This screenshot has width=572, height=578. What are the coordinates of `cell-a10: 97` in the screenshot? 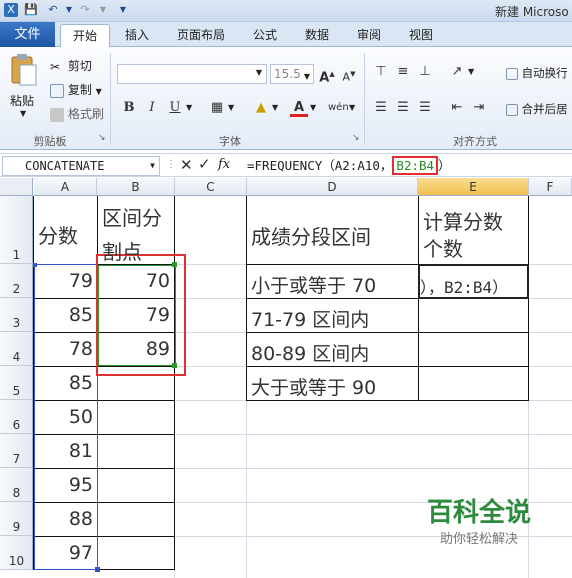 It's located at (65, 553).